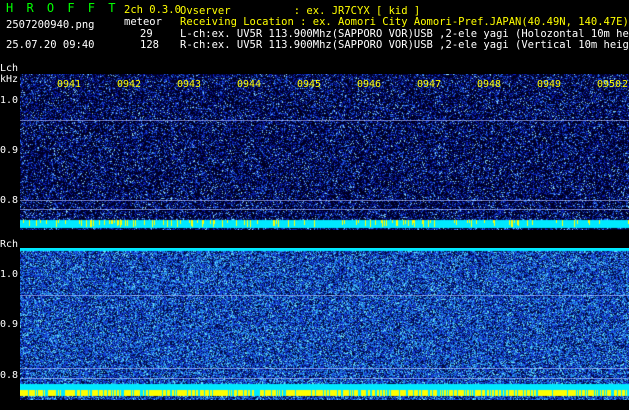 This screenshot has width=629, height=410. I want to click on lch-unit-label: kHz, so click(9, 79).